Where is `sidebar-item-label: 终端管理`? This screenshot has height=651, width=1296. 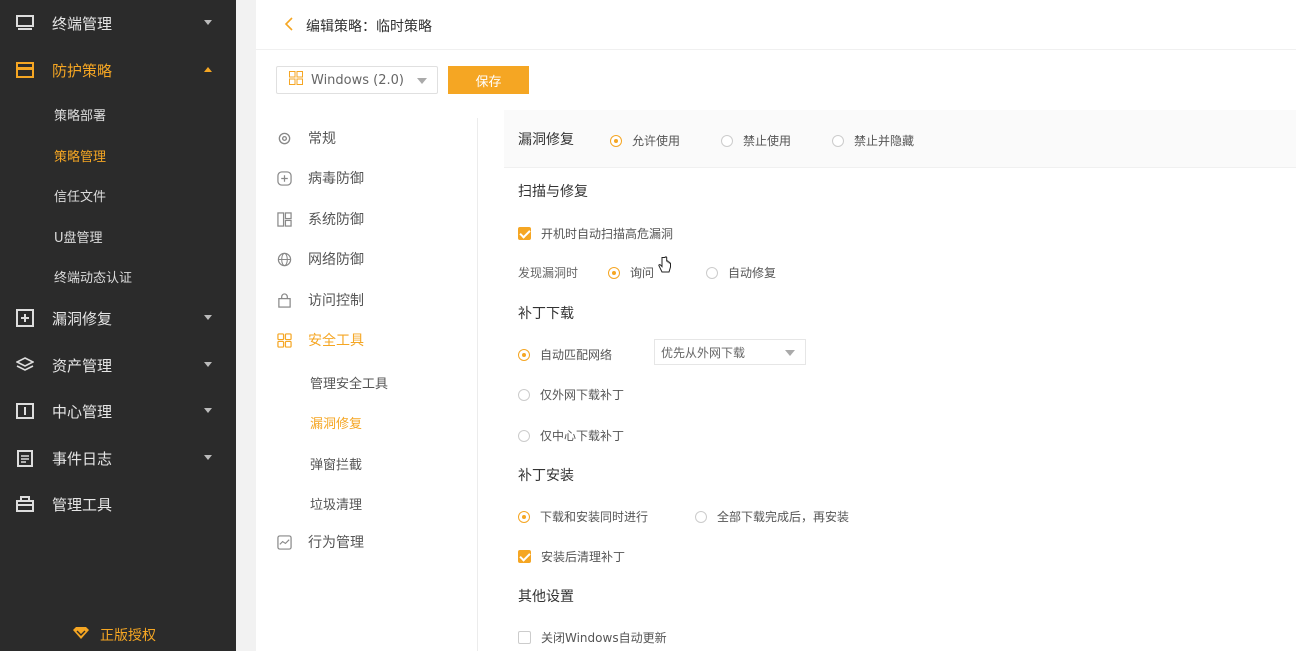
sidebar-item-label: 终端管理 is located at coordinates (82, 23).